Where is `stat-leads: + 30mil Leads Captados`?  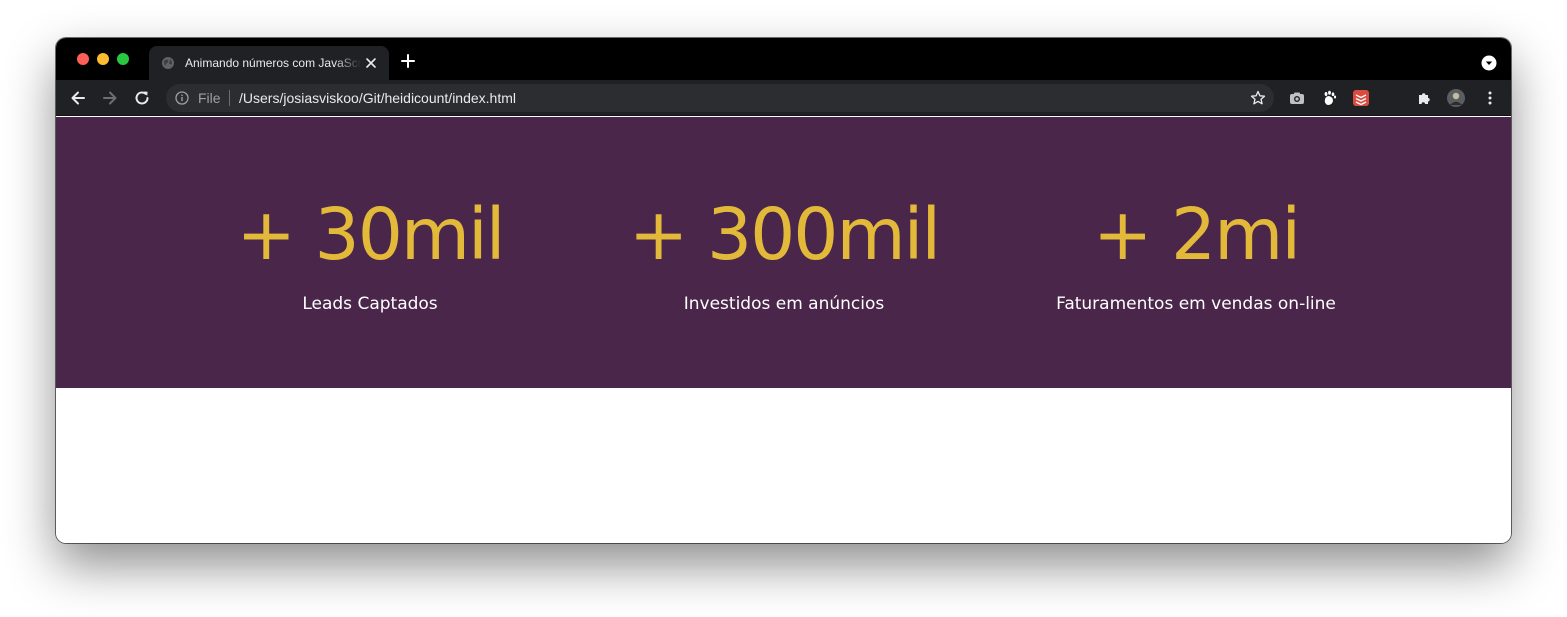 stat-leads: + 30mil Leads Captados is located at coordinates (370, 255).